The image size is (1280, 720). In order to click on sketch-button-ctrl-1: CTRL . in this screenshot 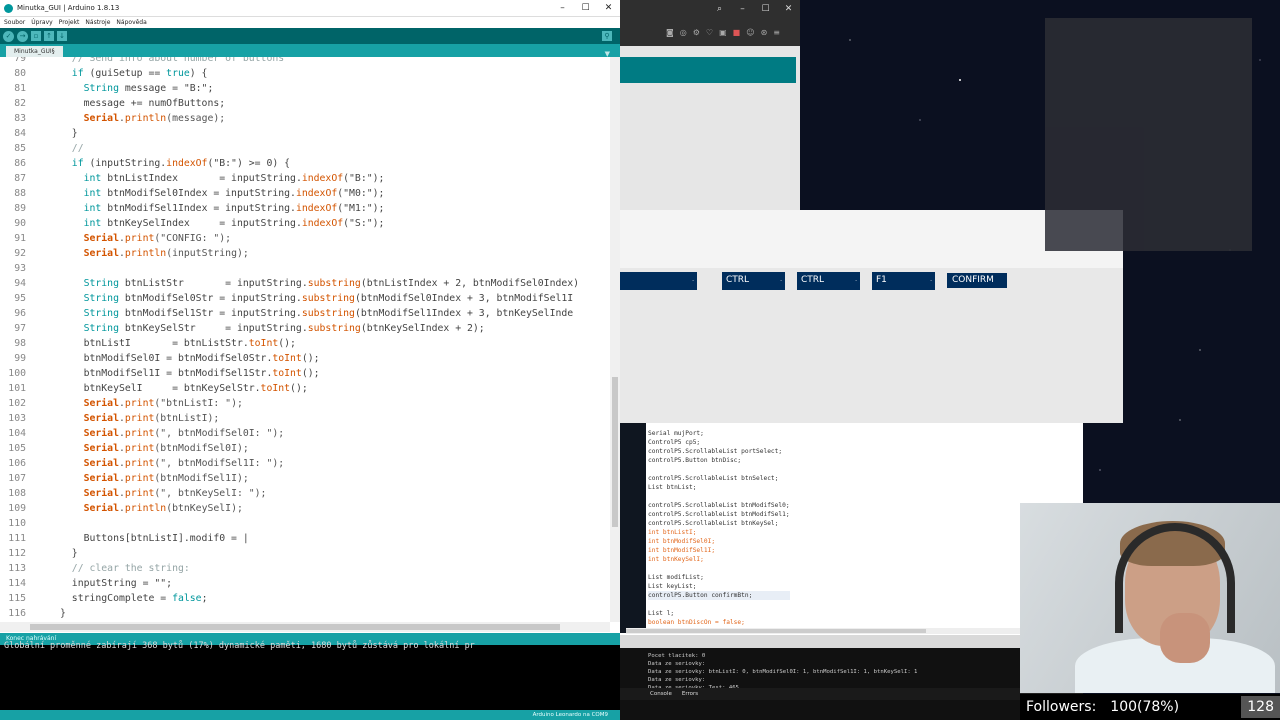, I will do `click(753, 281)`.